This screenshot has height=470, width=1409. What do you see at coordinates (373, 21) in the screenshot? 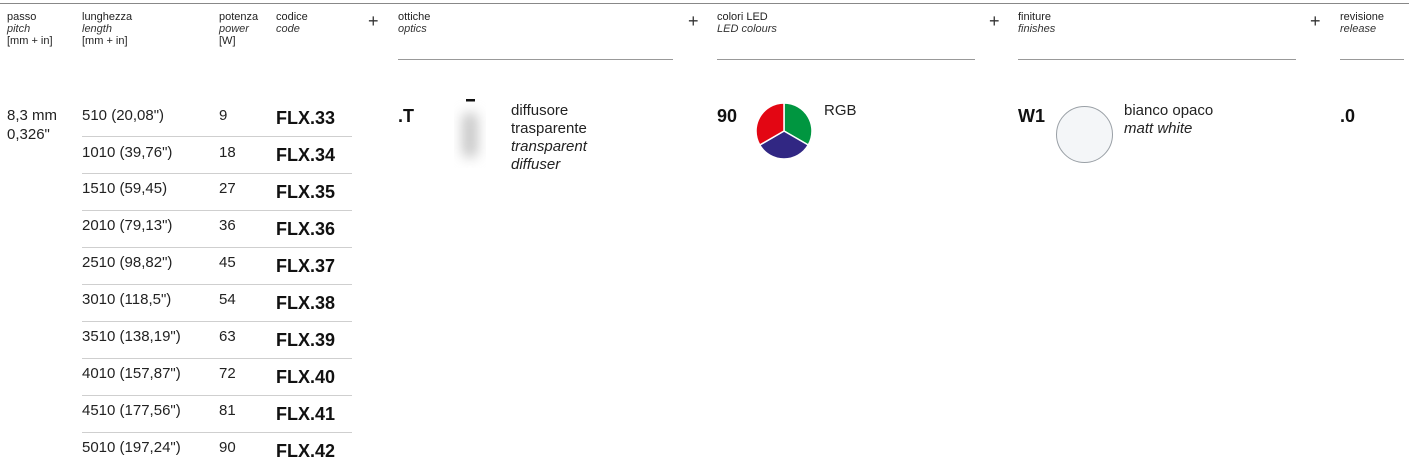
I see `plus-sign-1: +` at bounding box center [373, 21].